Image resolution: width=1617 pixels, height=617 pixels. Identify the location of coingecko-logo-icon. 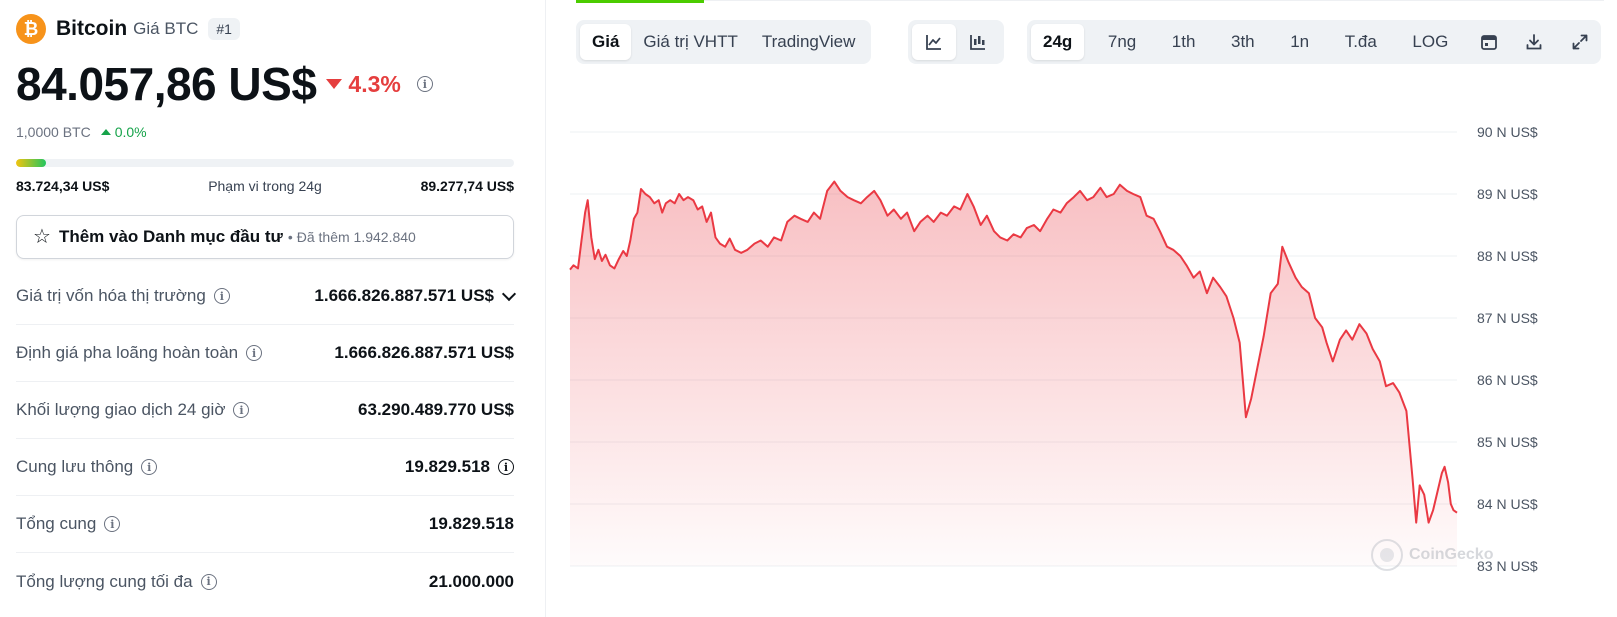
(1387, 555).